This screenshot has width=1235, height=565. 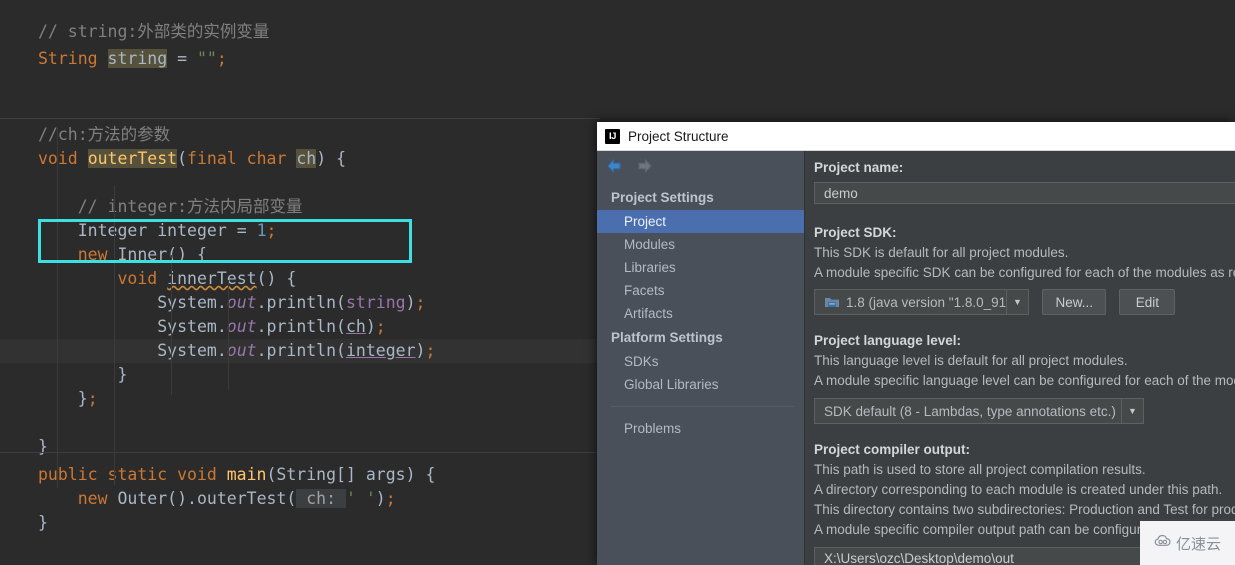 I want to click on code-line: new Outer().outerTest( ch: ' ');, so click(x=300, y=499).